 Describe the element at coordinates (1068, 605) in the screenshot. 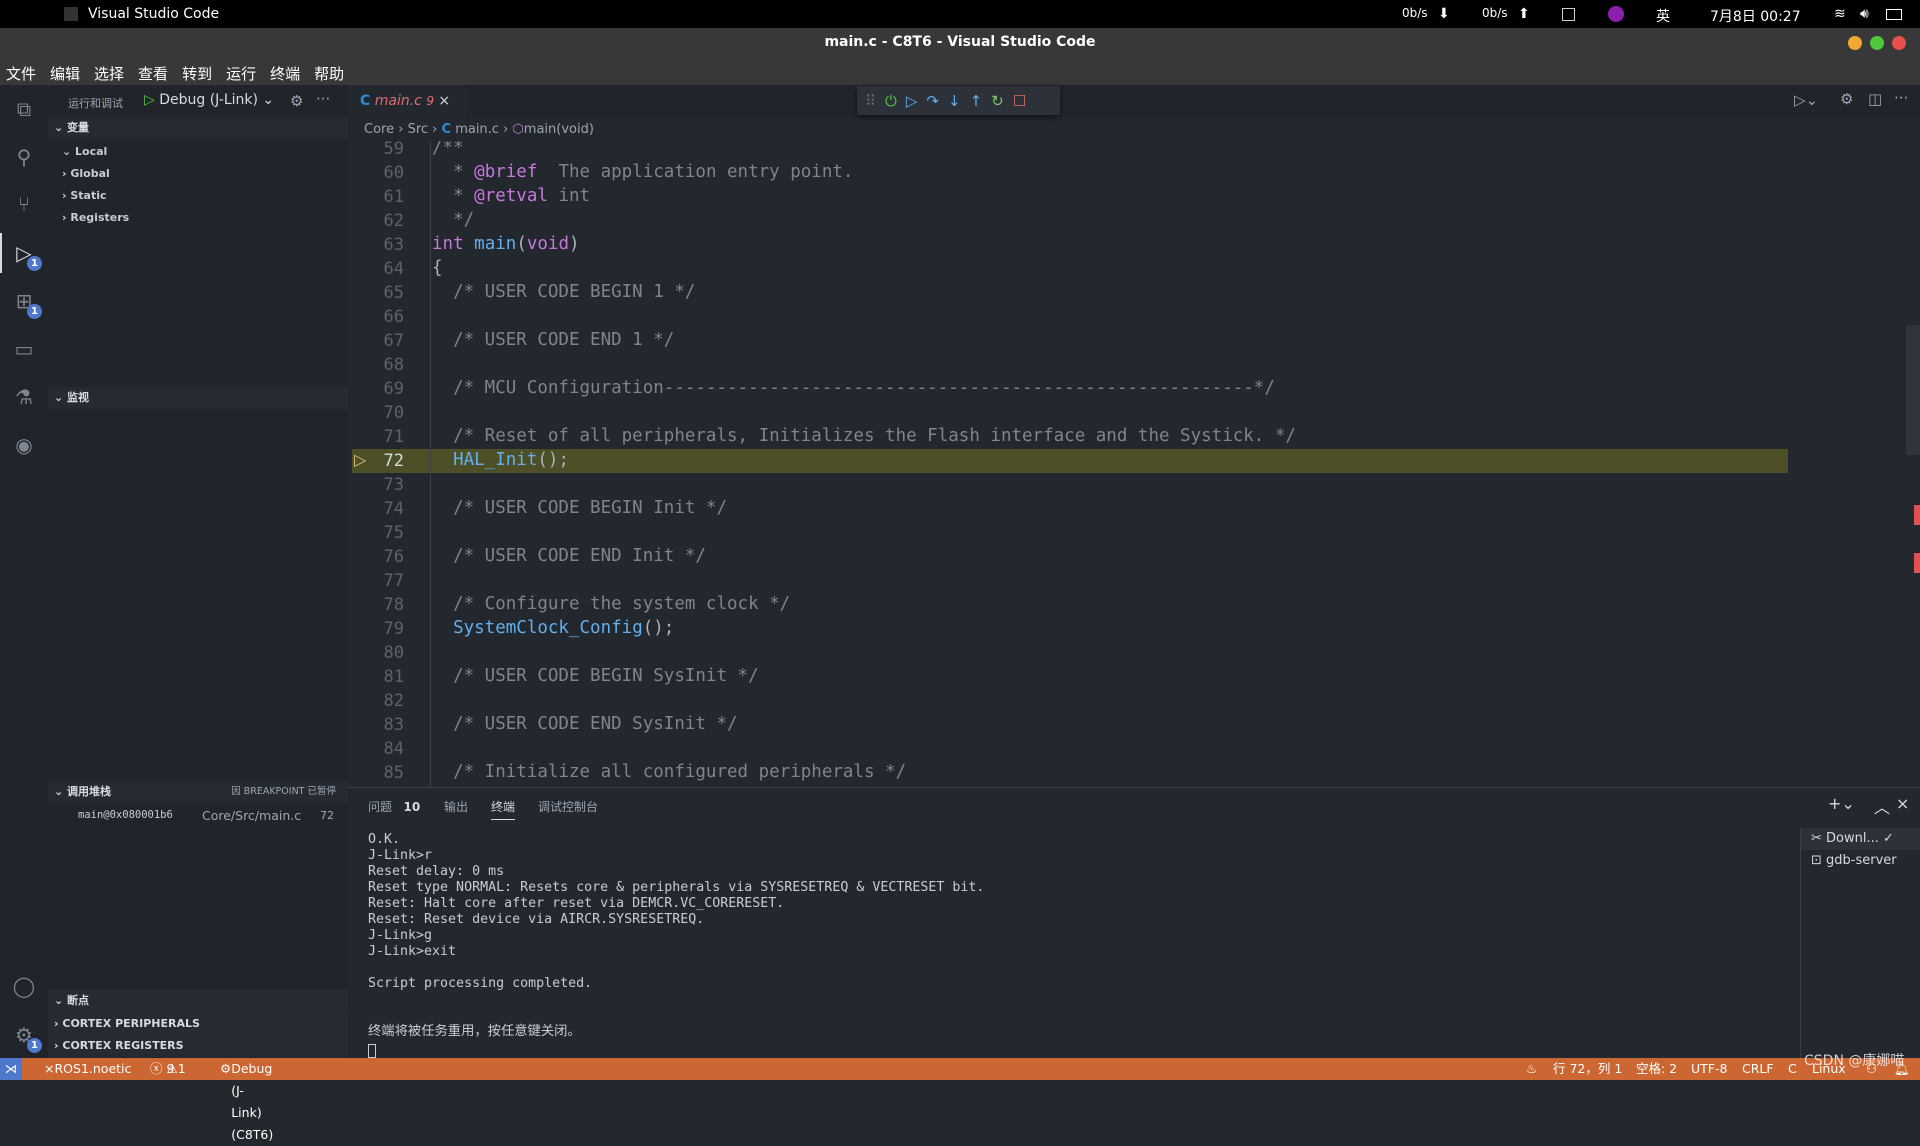

I see `code-line: 78 /* Configure the system clock */` at that location.